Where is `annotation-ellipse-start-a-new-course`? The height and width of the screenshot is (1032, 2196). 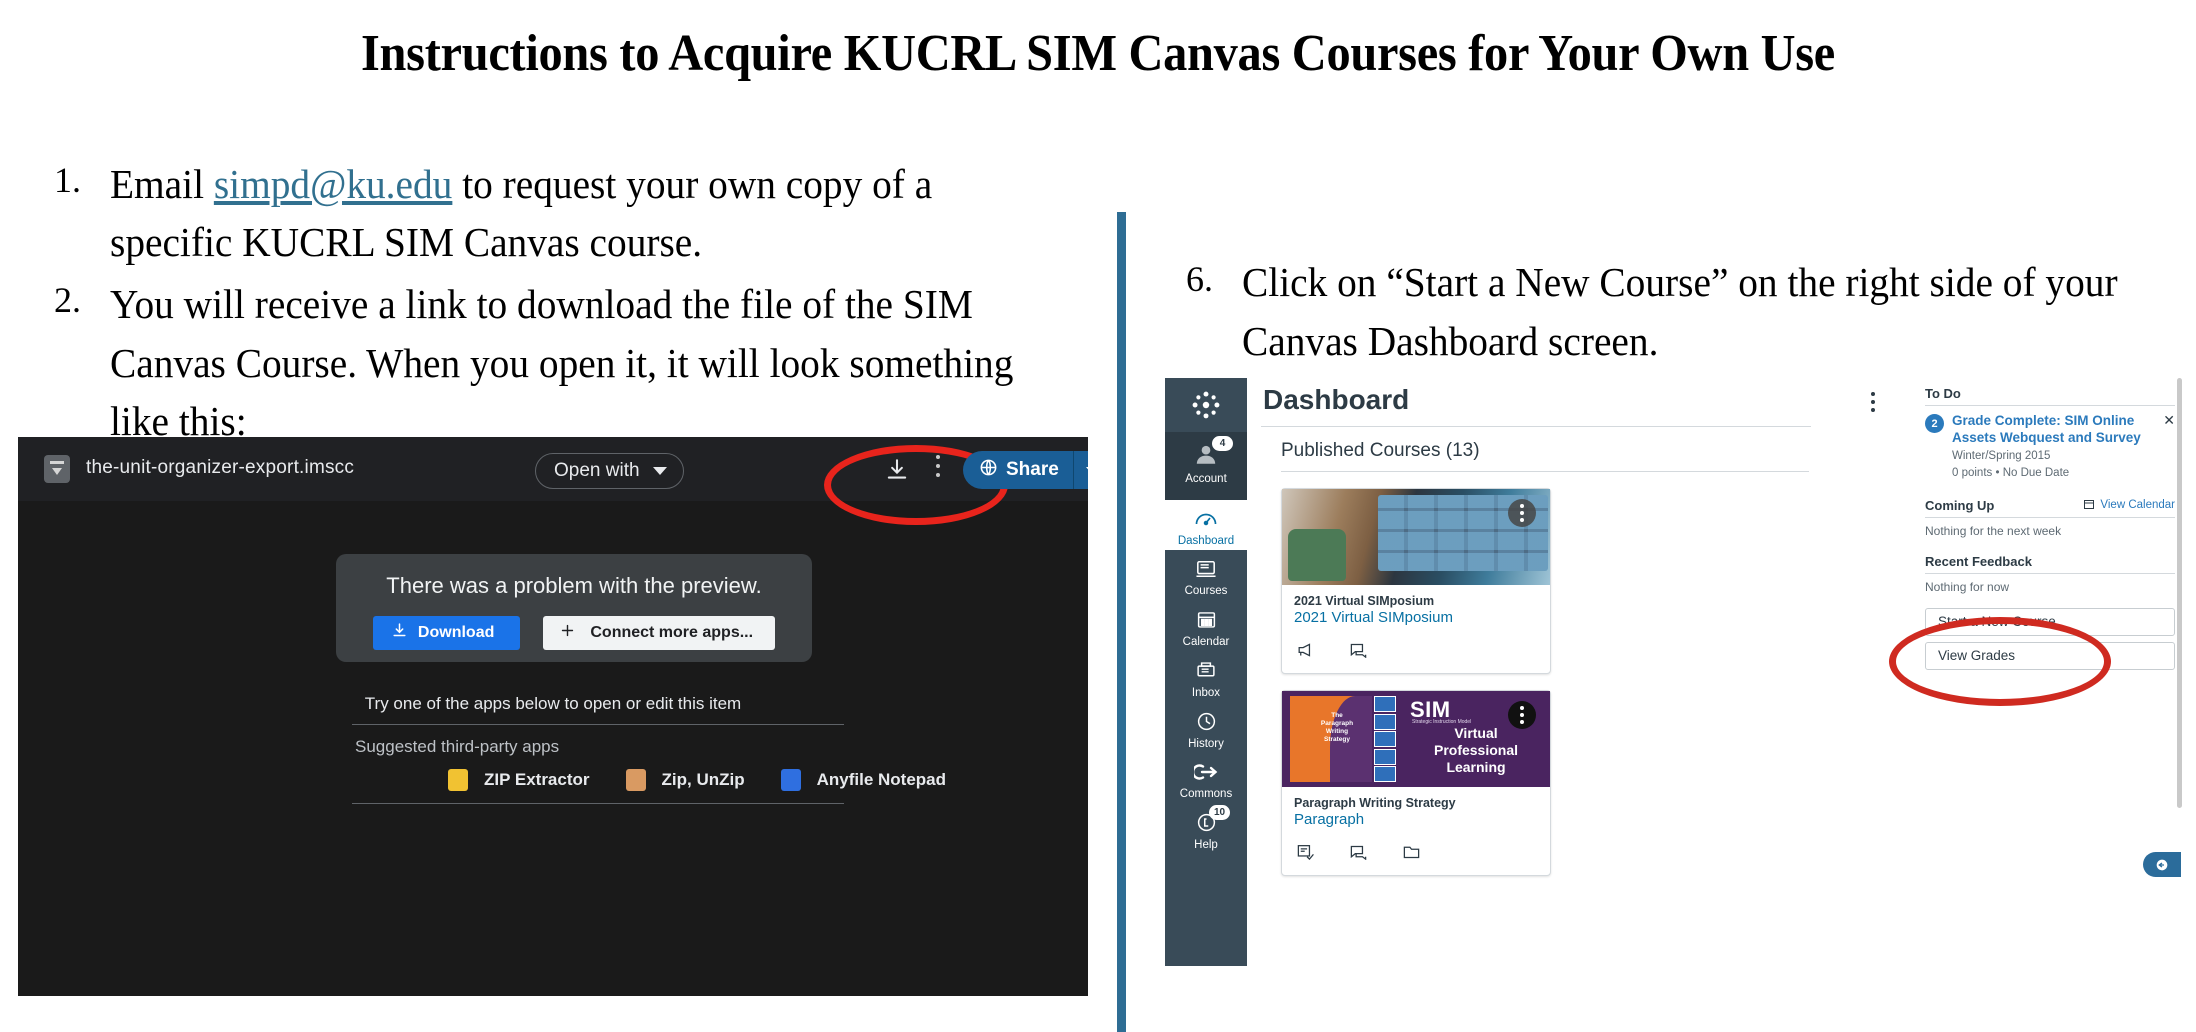
annotation-ellipse-start-a-new-course is located at coordinates (2000, 661).